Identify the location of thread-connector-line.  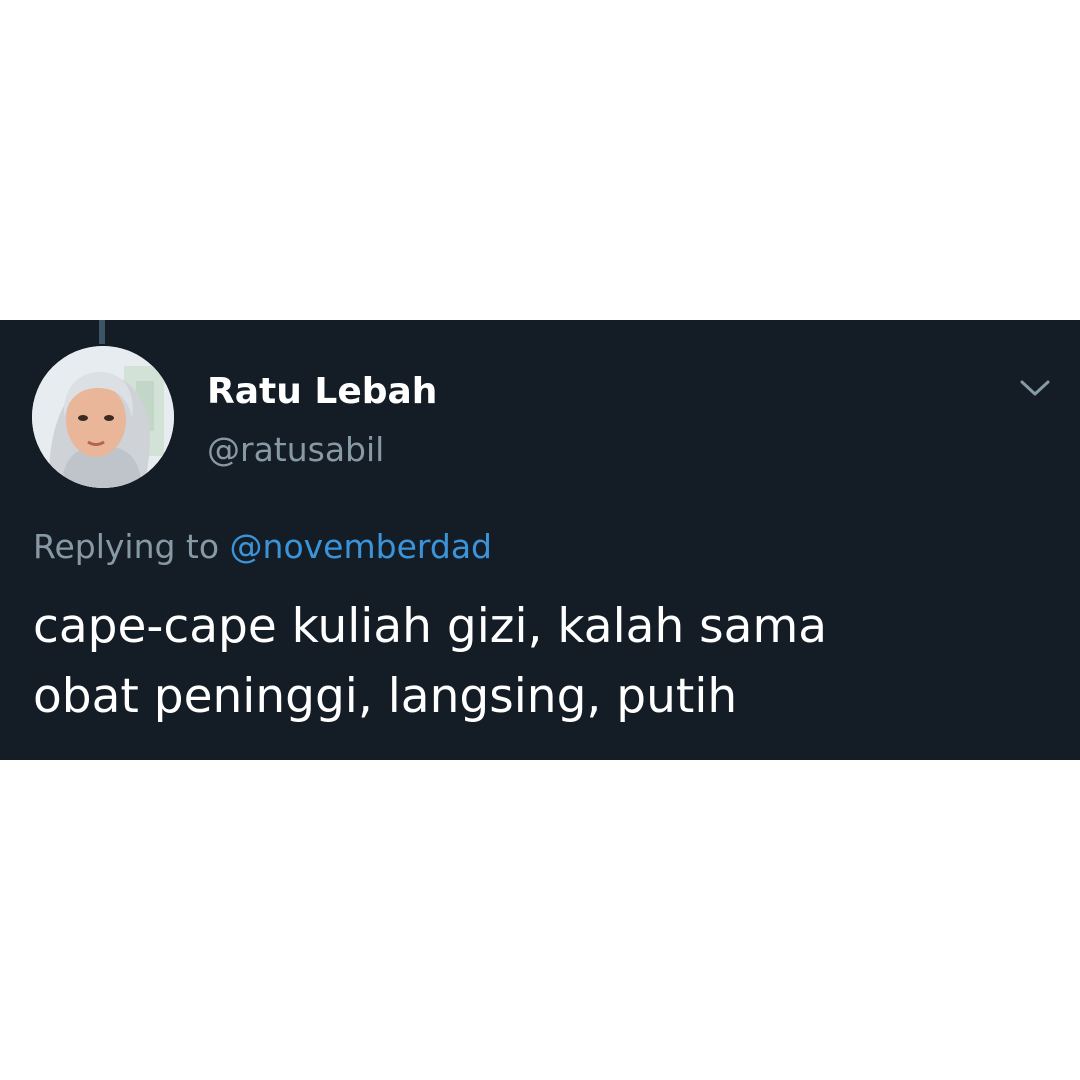
(102, 332).